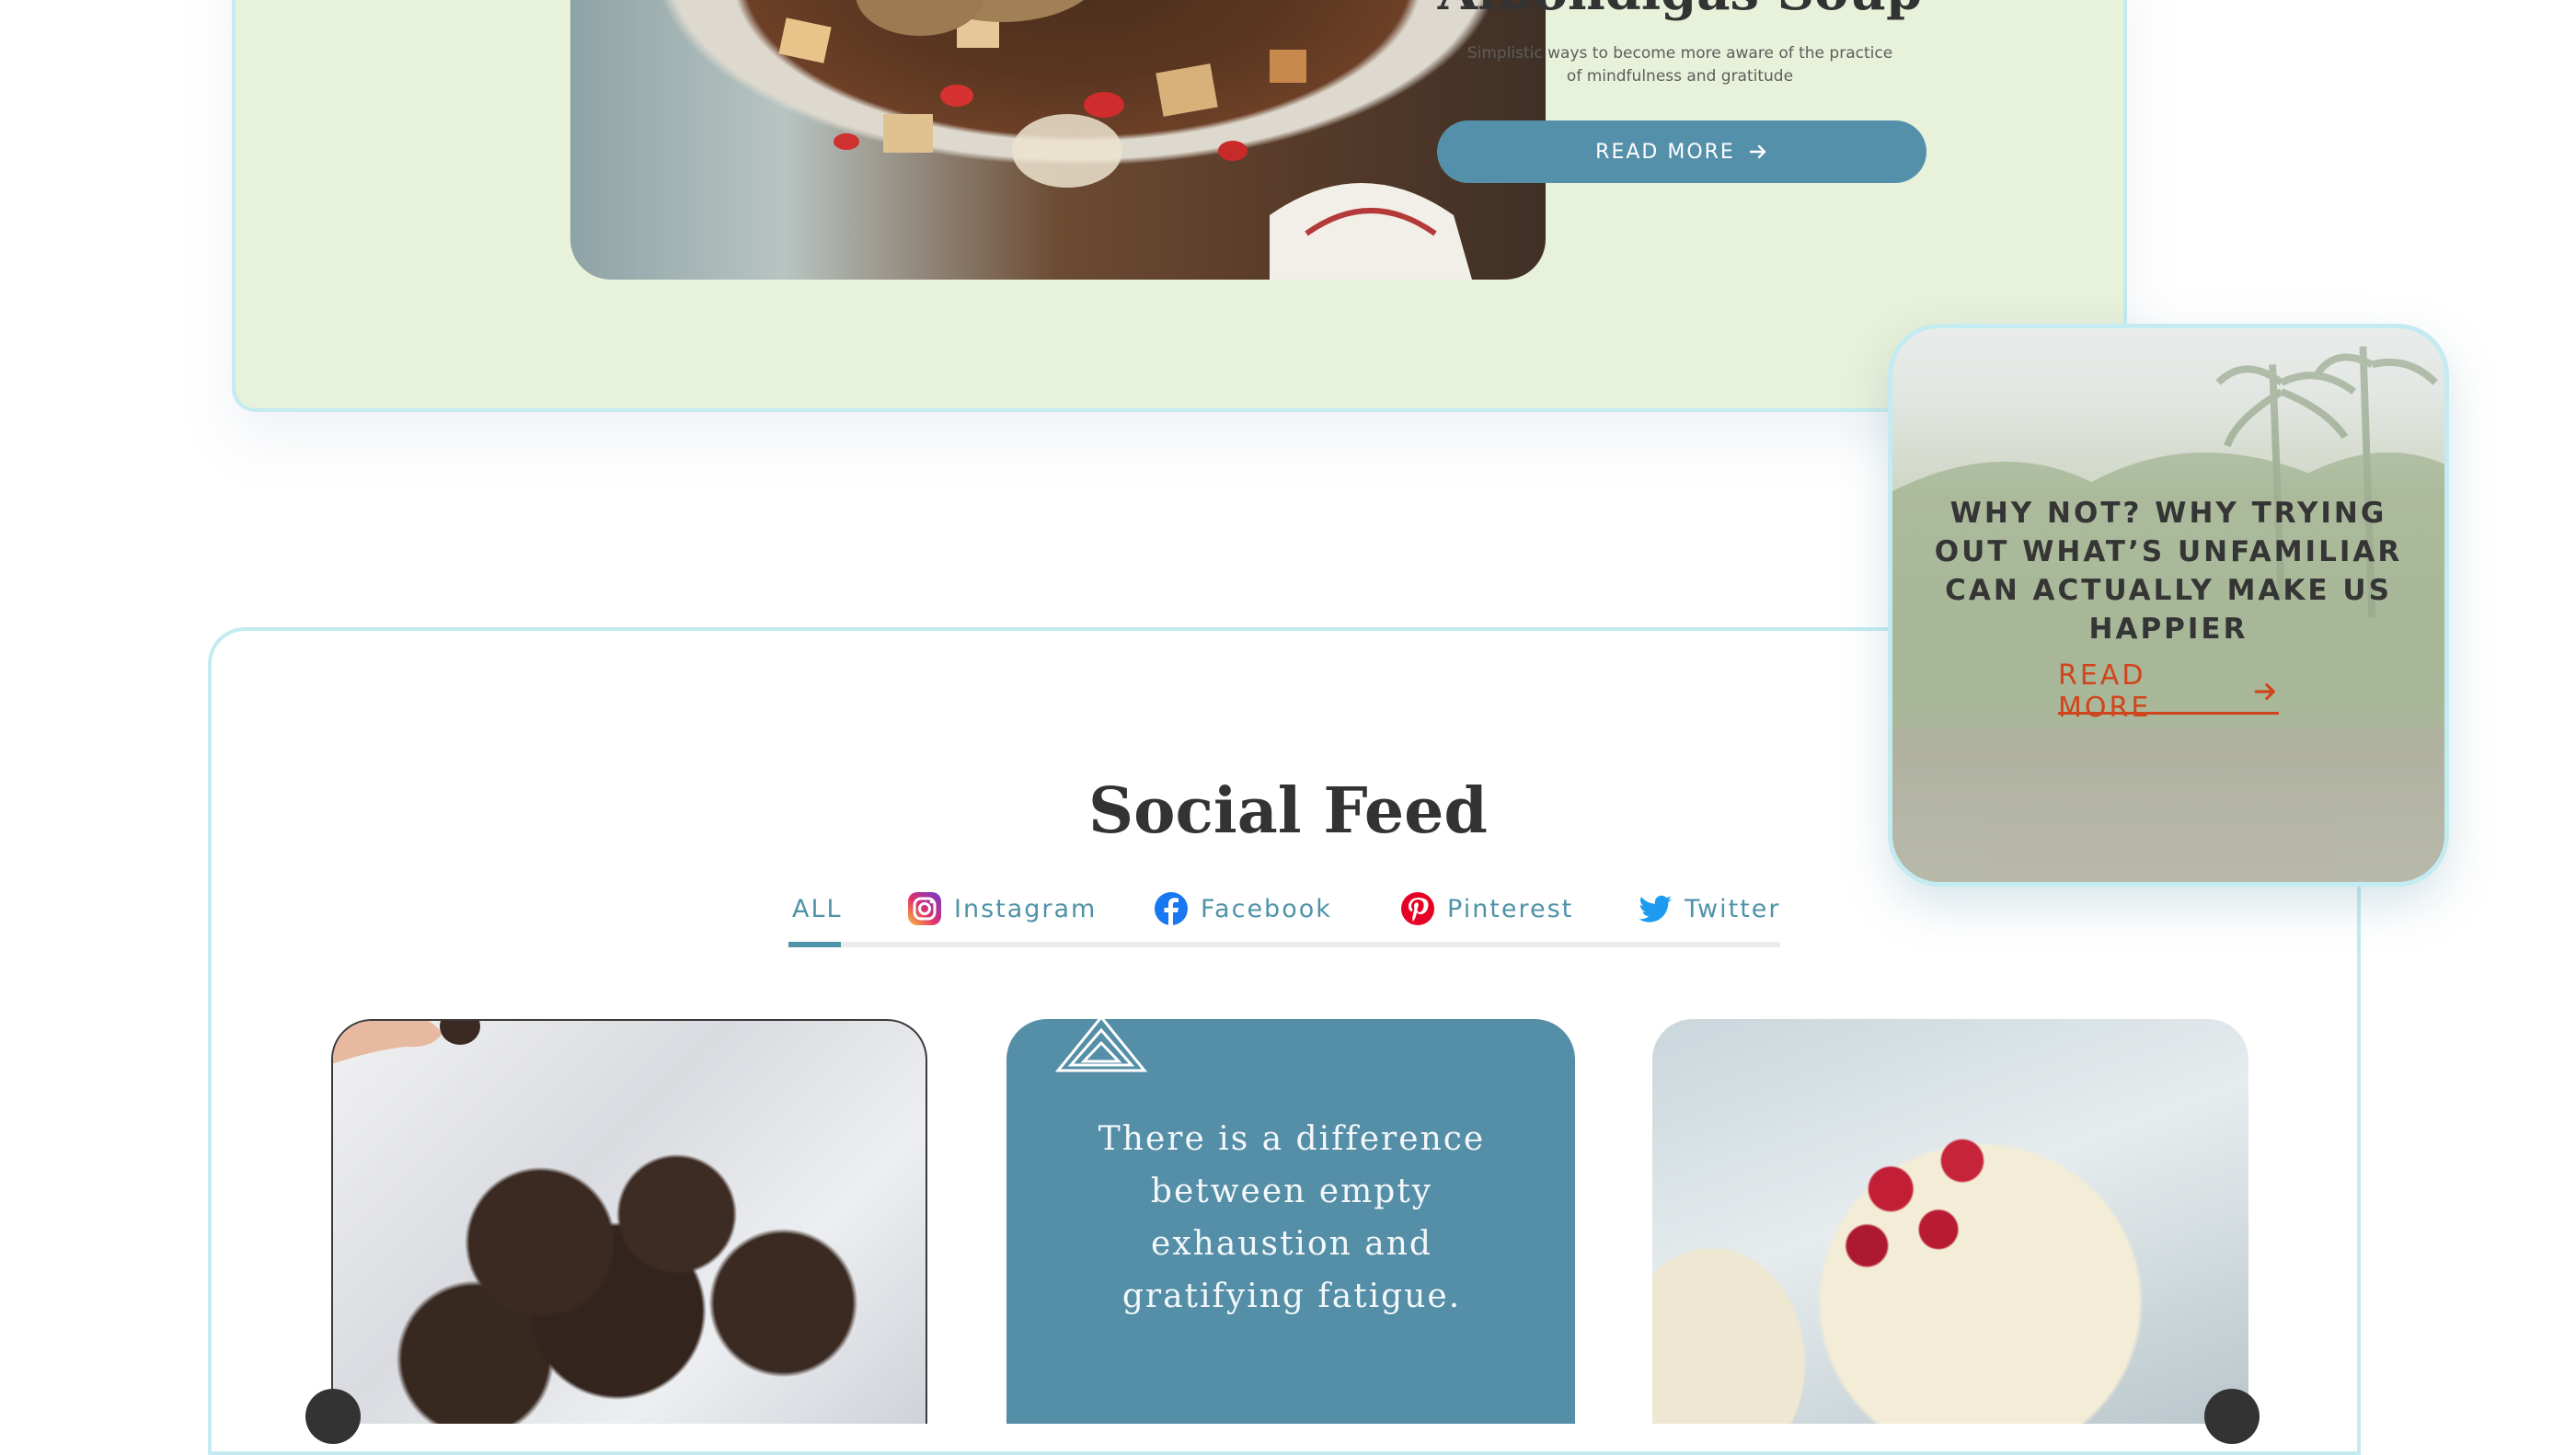  I want to click on tab-active-indicator, so click(814, 944).